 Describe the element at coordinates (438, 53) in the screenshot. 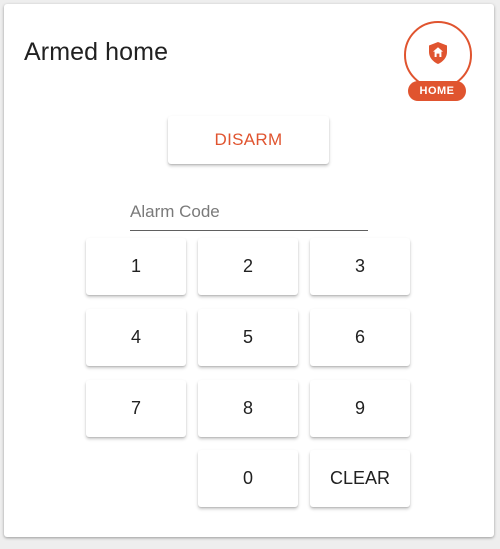

I see `shield-home-icon` at that location.